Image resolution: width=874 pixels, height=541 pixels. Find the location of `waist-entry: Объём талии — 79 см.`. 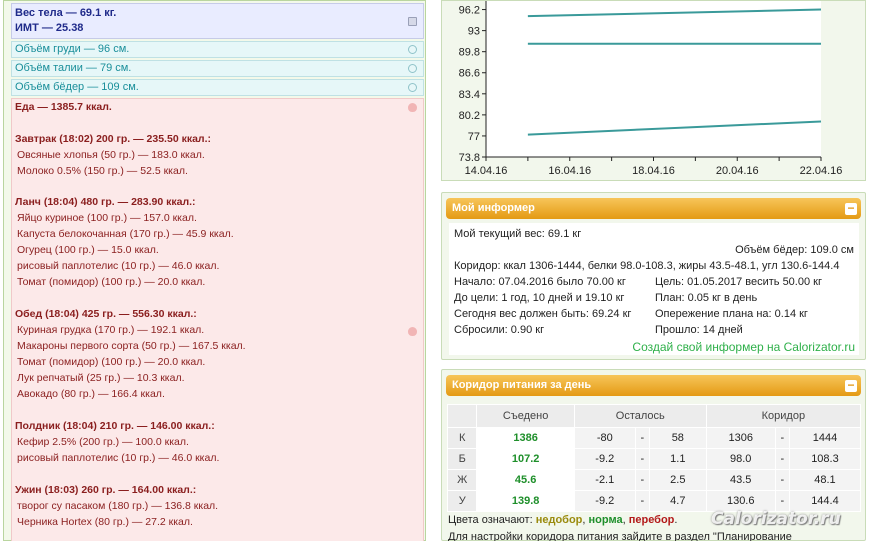

waist-entry: Объём талии — 79 см. is located at coordinates (217, 68).